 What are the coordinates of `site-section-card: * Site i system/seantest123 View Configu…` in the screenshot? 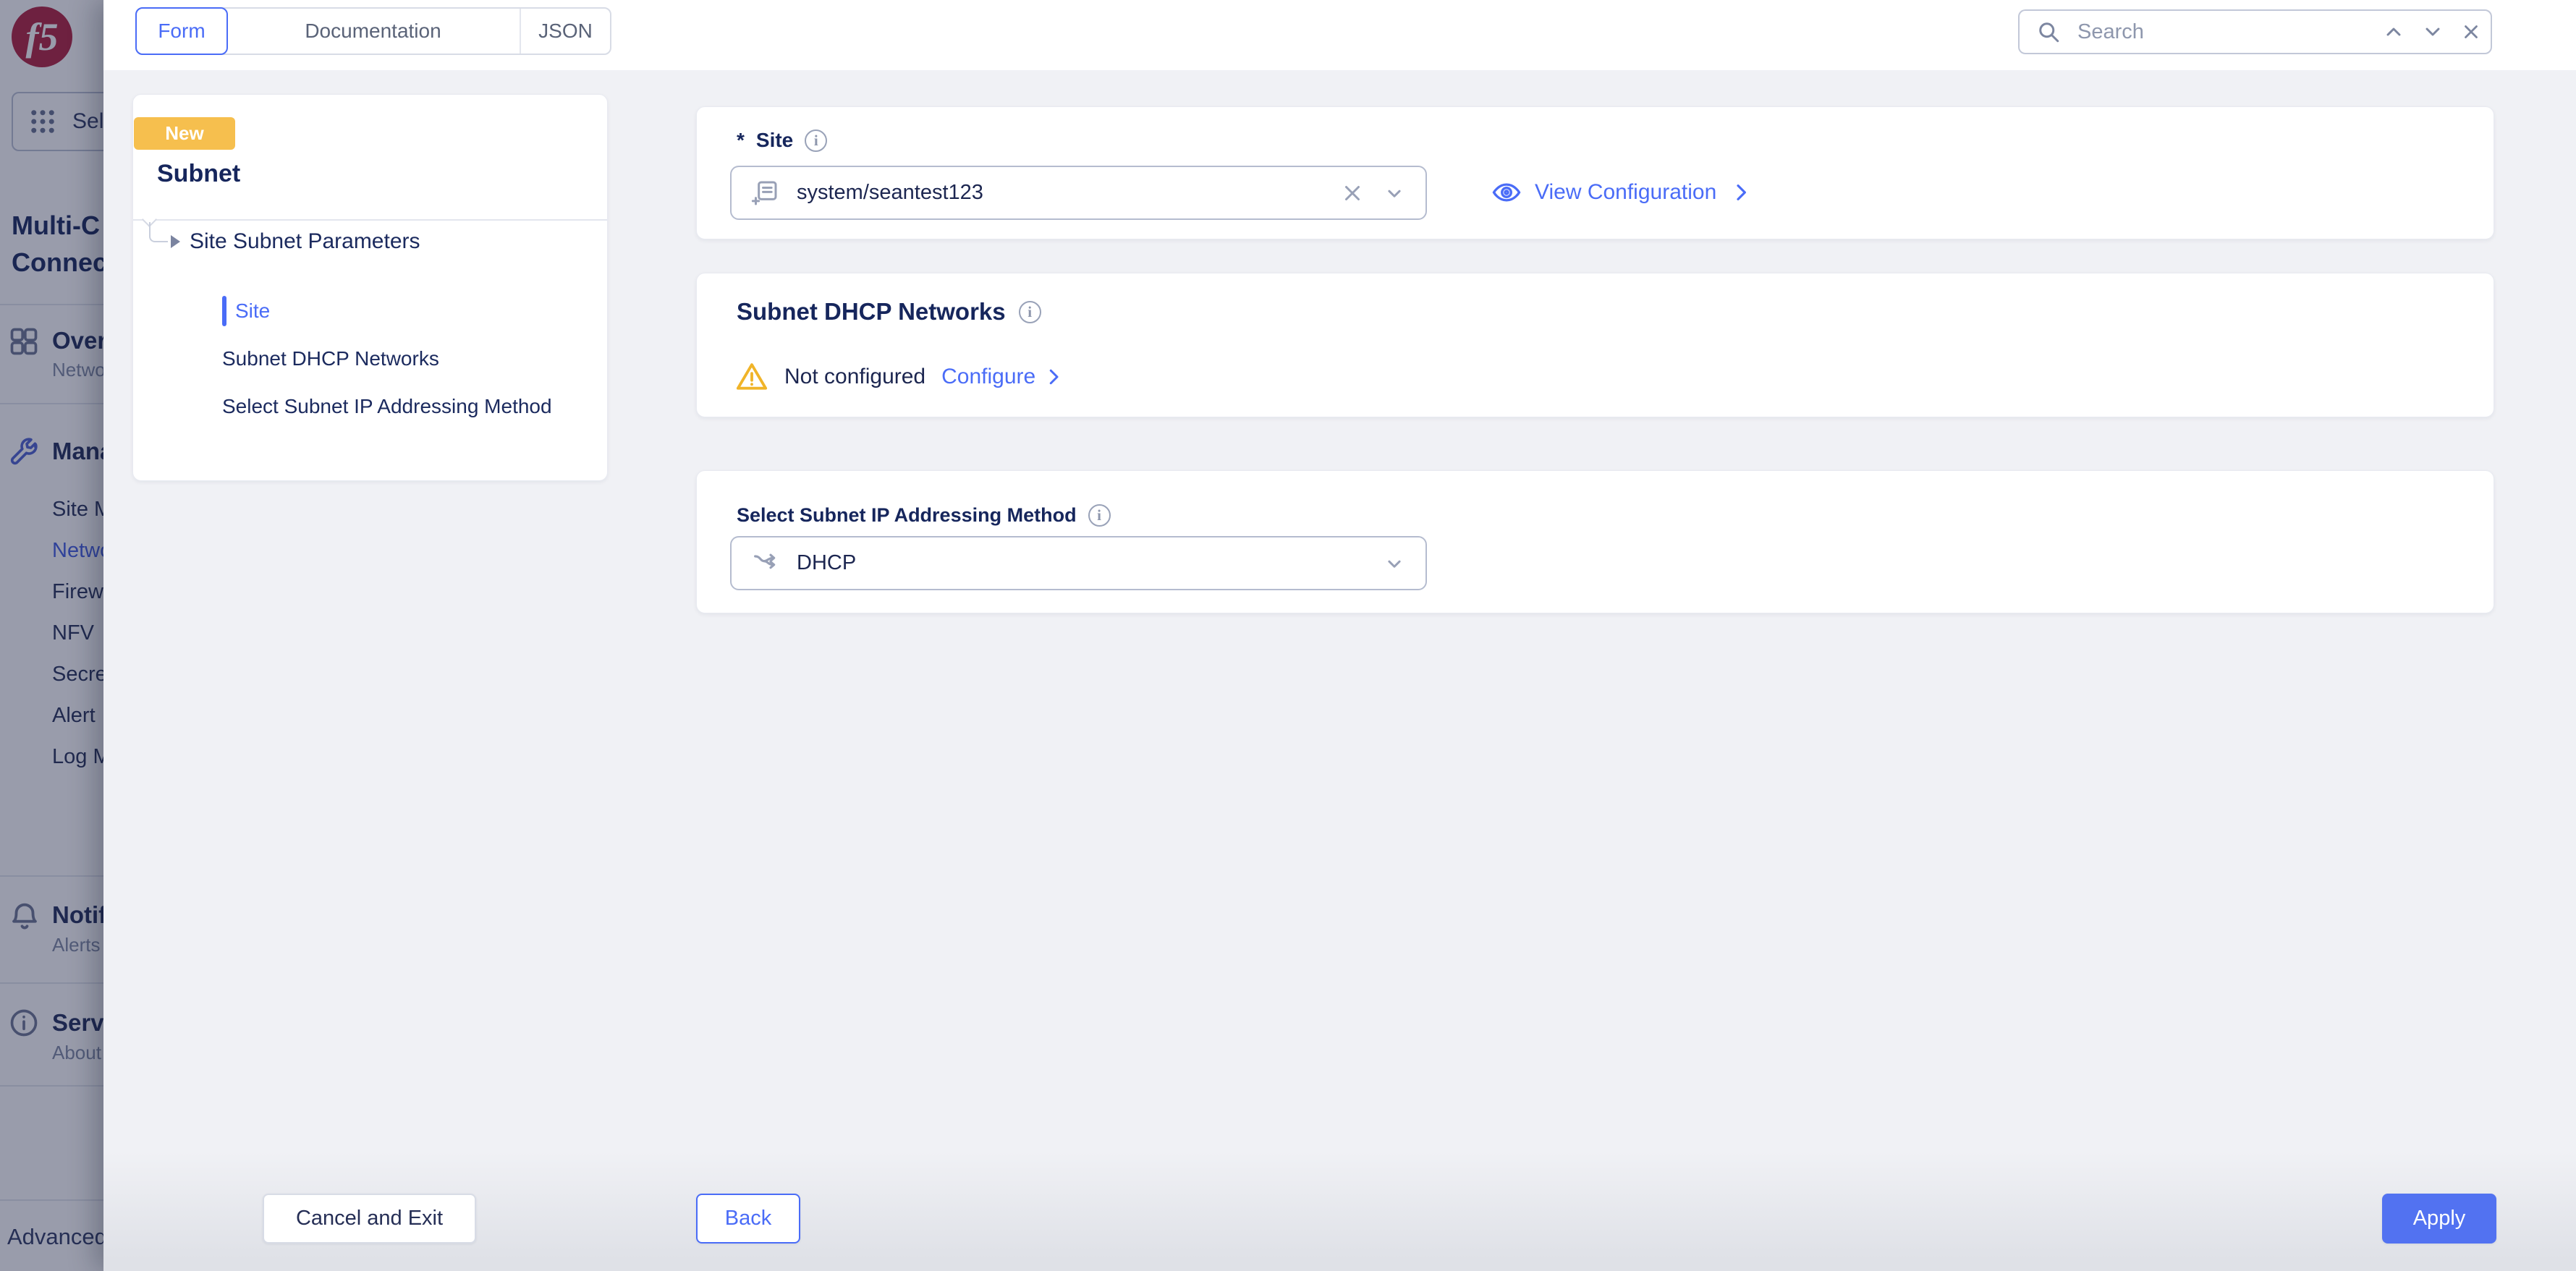 It's located at (1595, 172).